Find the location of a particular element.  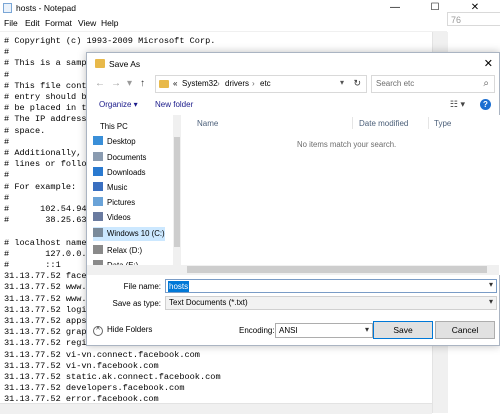

desktop-icon is located at coordinates (98, 140).